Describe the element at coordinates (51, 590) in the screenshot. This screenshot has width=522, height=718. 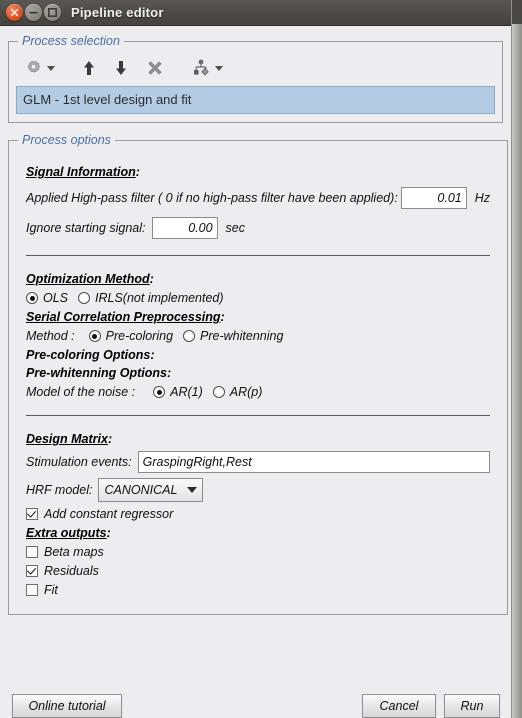
I see `fit-label: Fit` at that location.